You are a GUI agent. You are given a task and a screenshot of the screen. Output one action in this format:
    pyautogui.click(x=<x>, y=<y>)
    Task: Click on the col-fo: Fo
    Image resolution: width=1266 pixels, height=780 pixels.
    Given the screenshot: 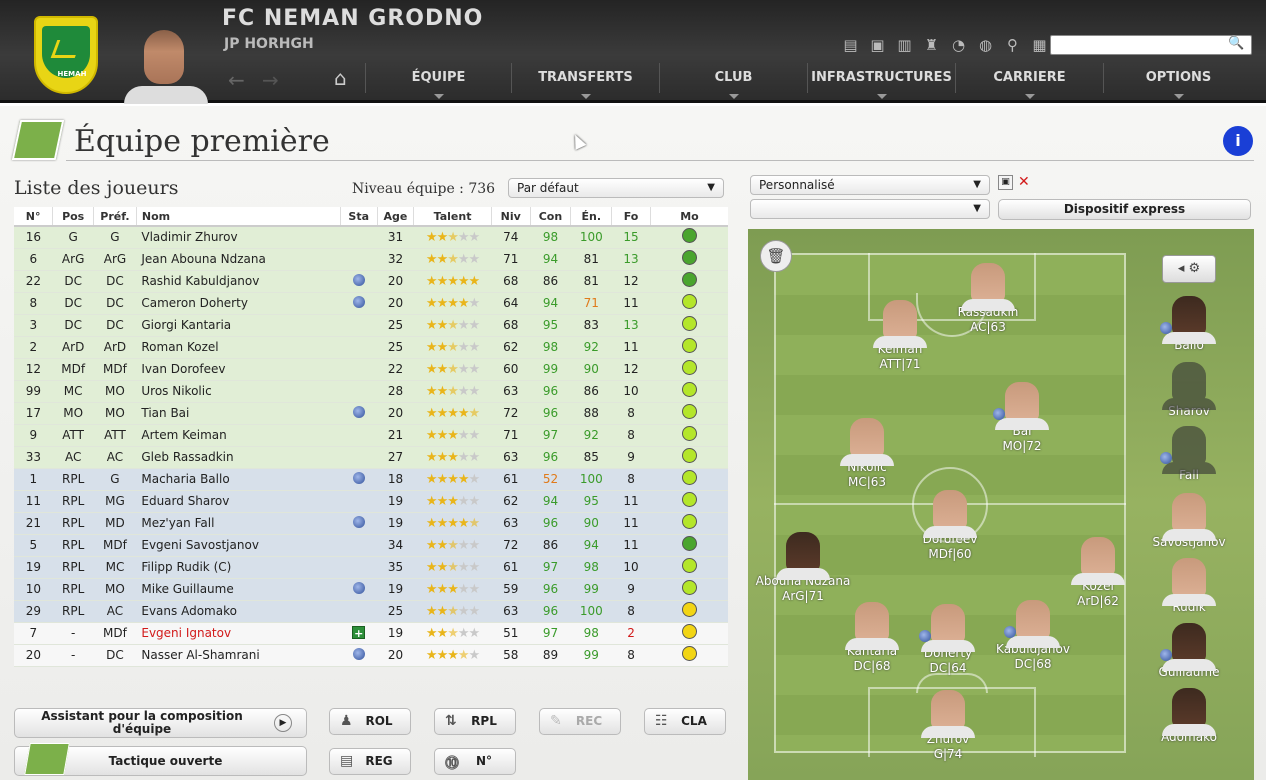 What is the action you would take?
    pyautogui.click(x=631, y=217)
    